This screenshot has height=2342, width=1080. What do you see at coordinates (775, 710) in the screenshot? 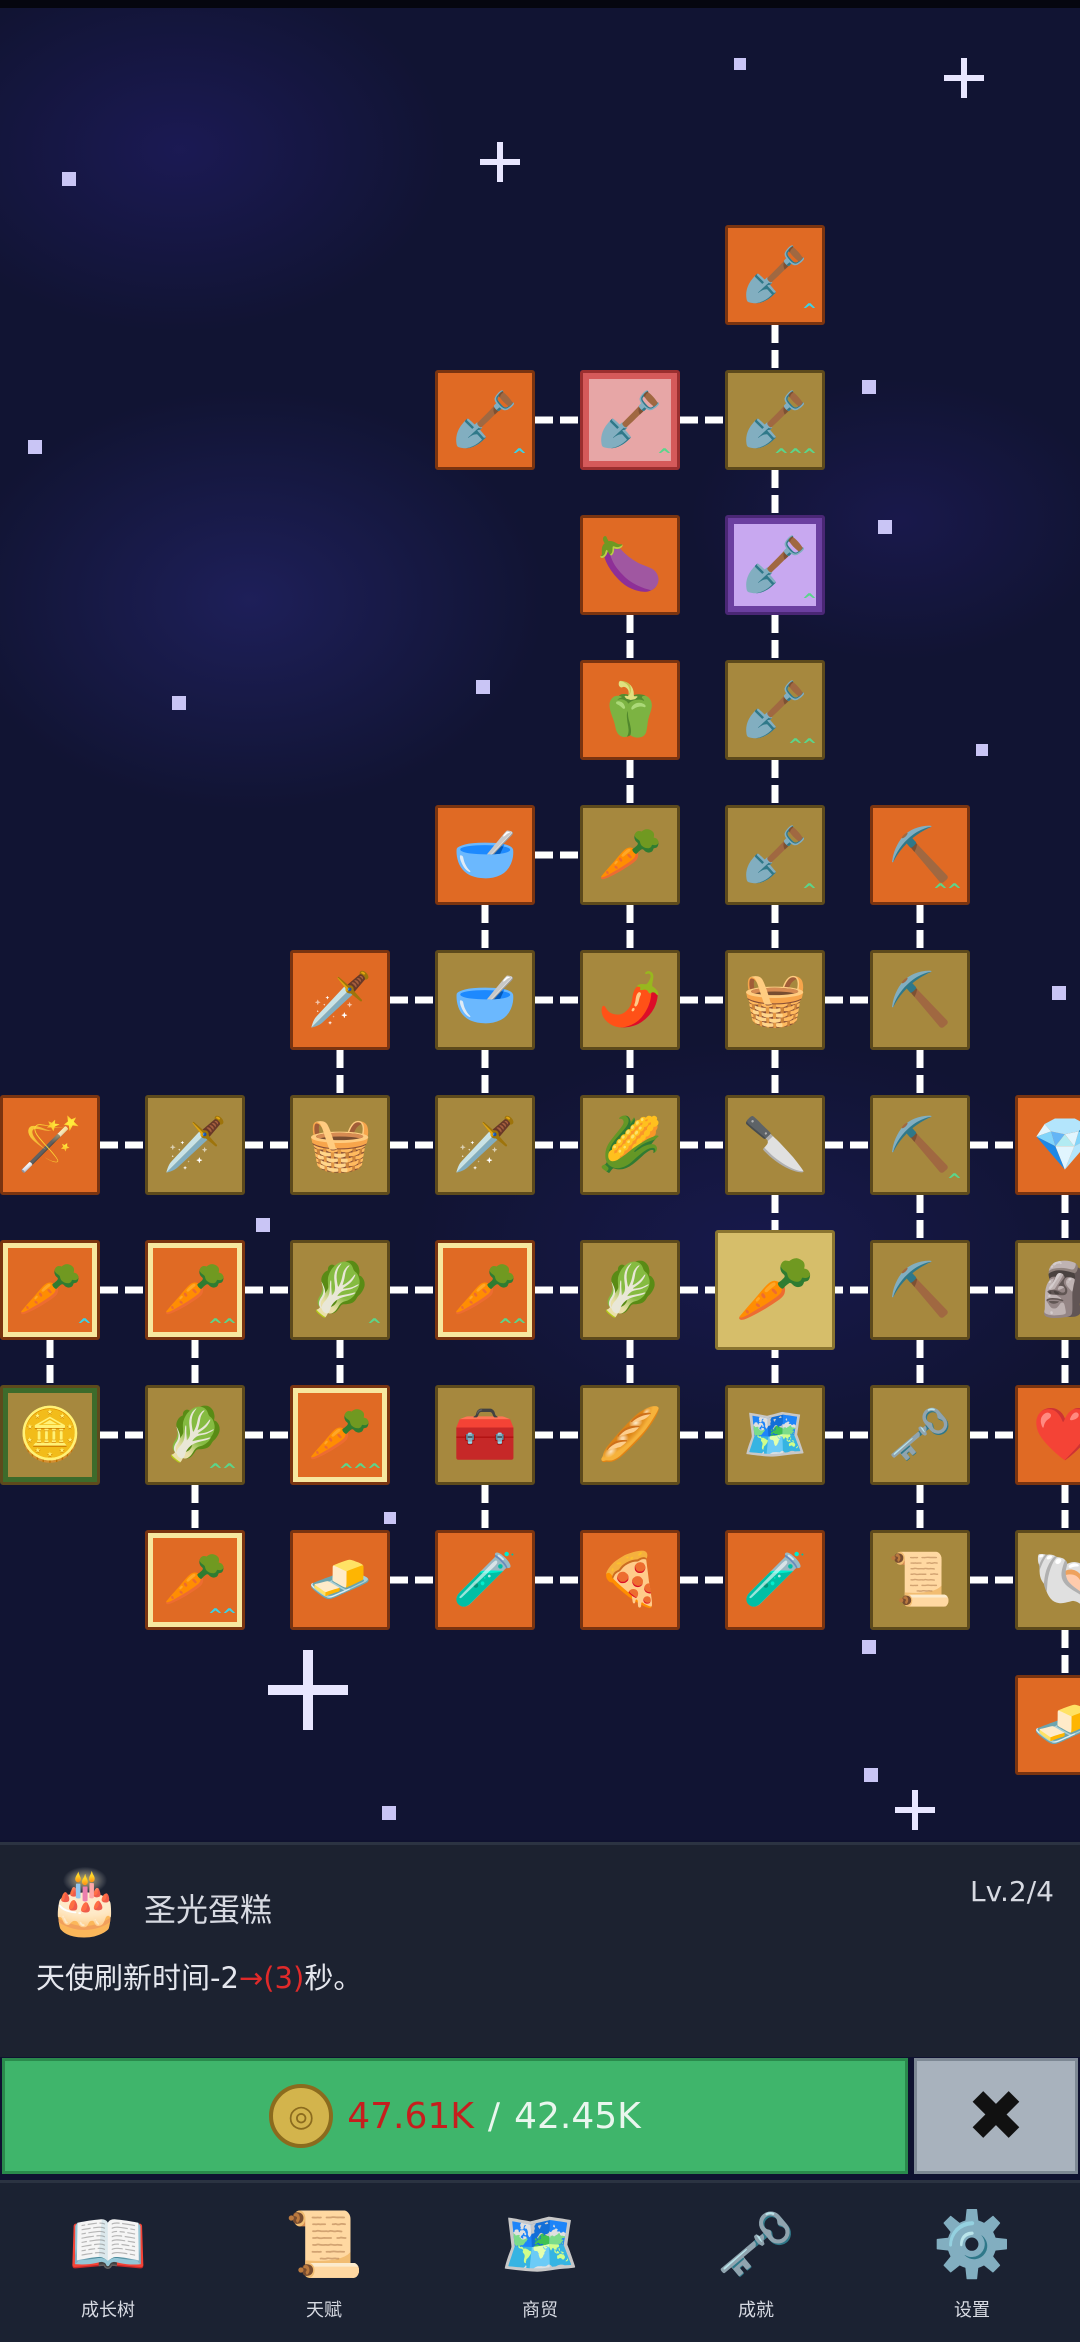
I see `tree-node-shovel: 🪏 ^^` at bounding box center [775, 710].